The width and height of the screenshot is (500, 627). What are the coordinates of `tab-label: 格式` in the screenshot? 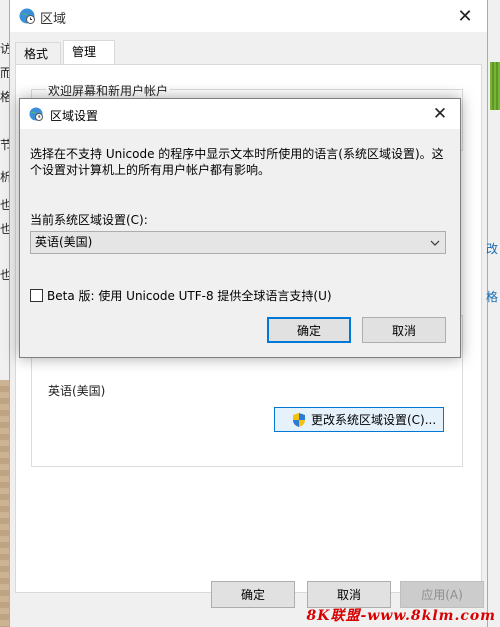 It's located at (36, 54).